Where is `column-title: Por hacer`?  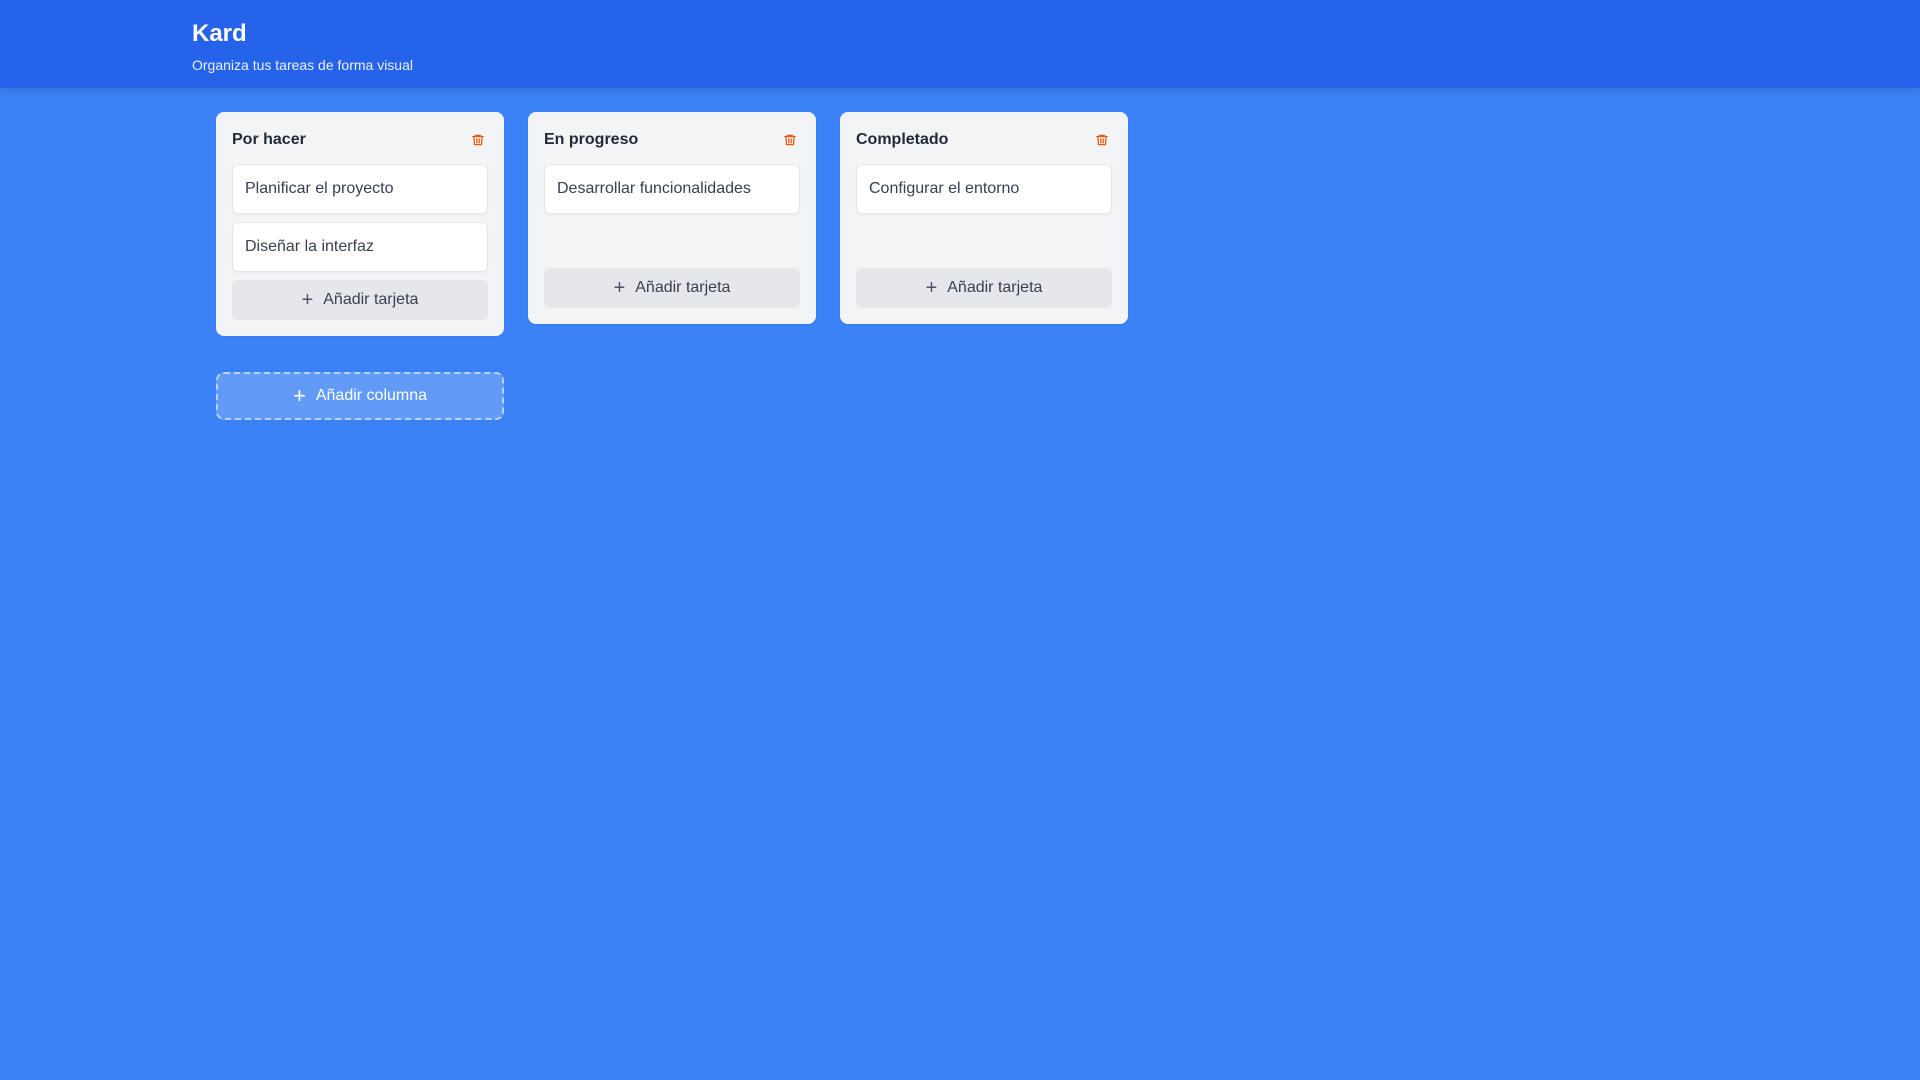 column-title: Por hacer is located at coordinates (269, 139).